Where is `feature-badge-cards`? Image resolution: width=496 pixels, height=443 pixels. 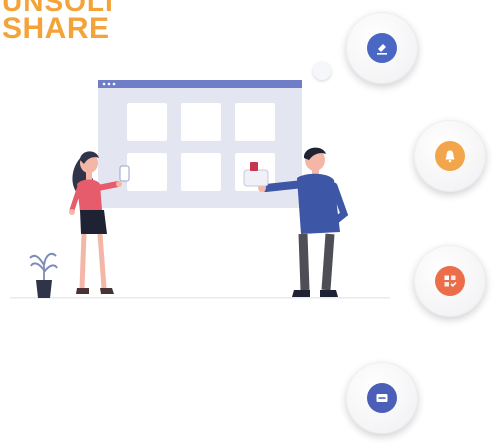
feature-badge-cards is located at coordinates (382, 398).